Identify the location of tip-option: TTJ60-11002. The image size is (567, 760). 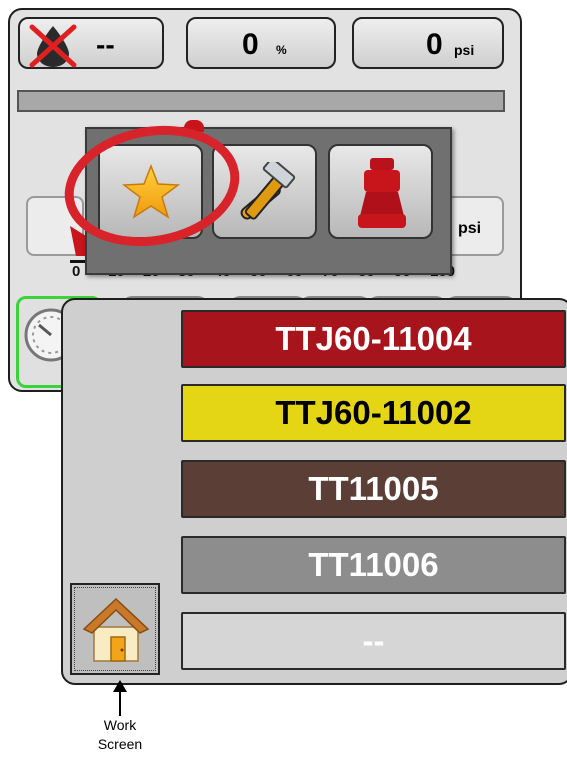
(373, 413).